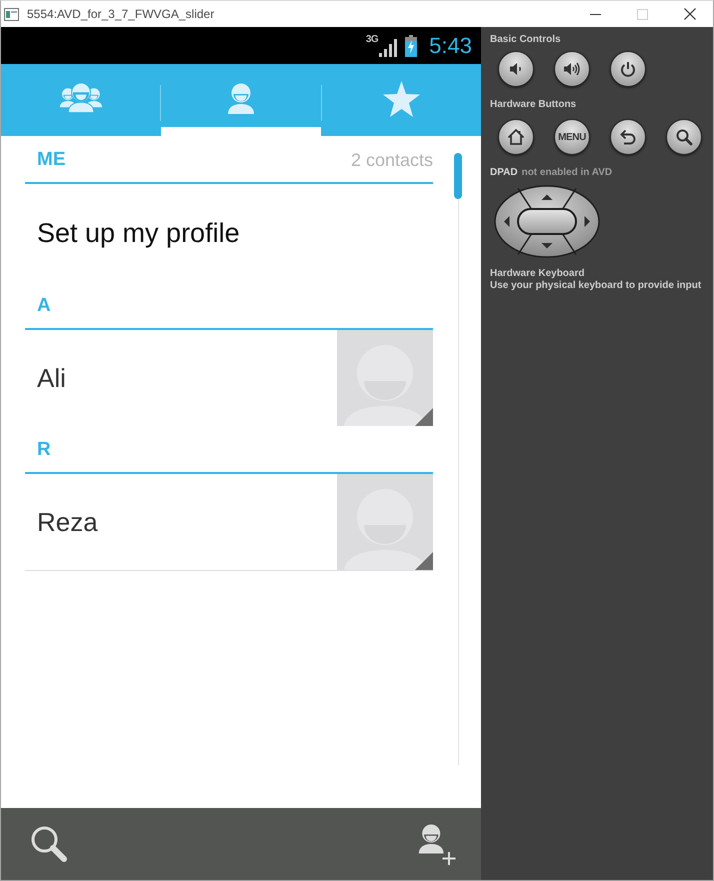  What do you see at coordinates (547, 197) in the screenshot?
I see `up-arrow-icon` at bounding box center [547, 197].